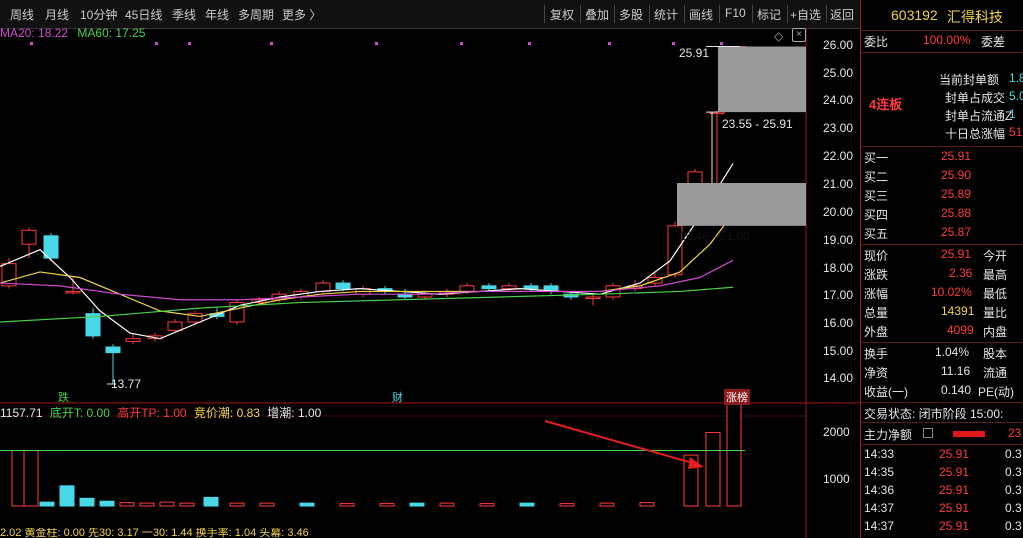 The image size is (1023, 538). I want to click on bid-row: 买二 25.90, so click(942, 176).